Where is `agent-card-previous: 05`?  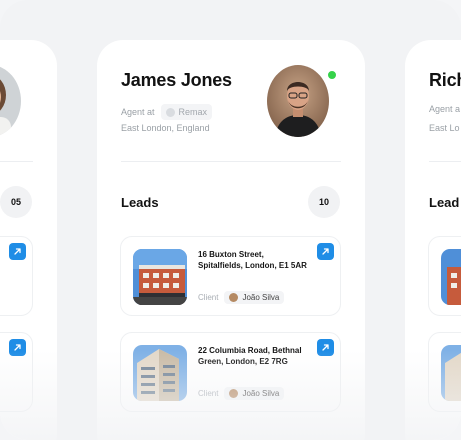
agent-card-previous: 05 is located at coordinates (28, 240).